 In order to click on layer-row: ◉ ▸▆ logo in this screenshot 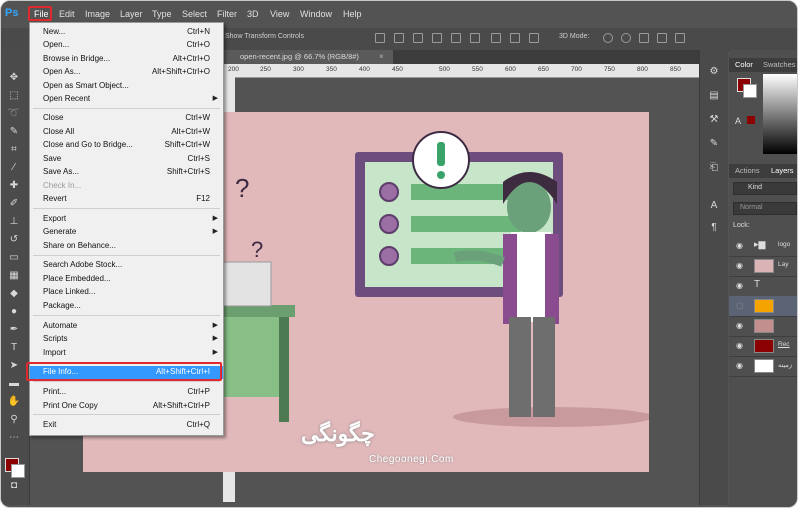, I will do `click(763, 246)`.